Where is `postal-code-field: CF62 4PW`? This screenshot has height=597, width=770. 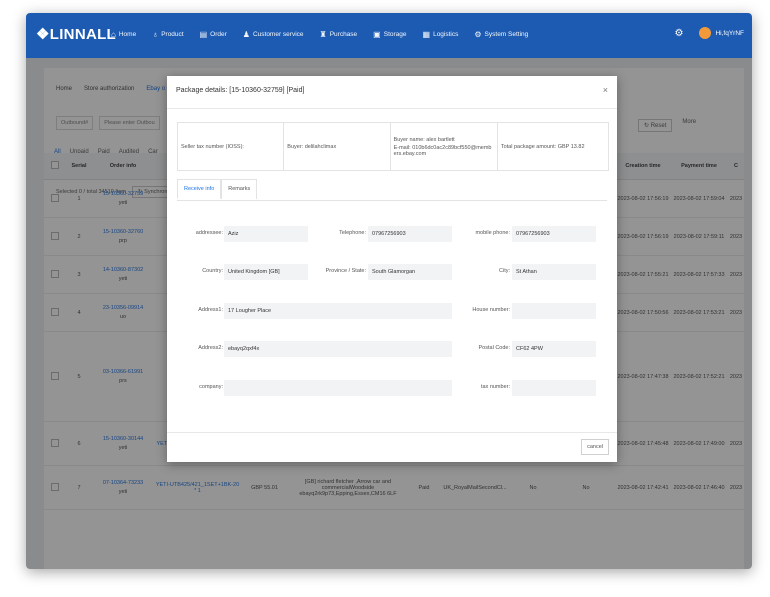
postal-code-field: CF62 4PW is located at coordinates (554, 349).